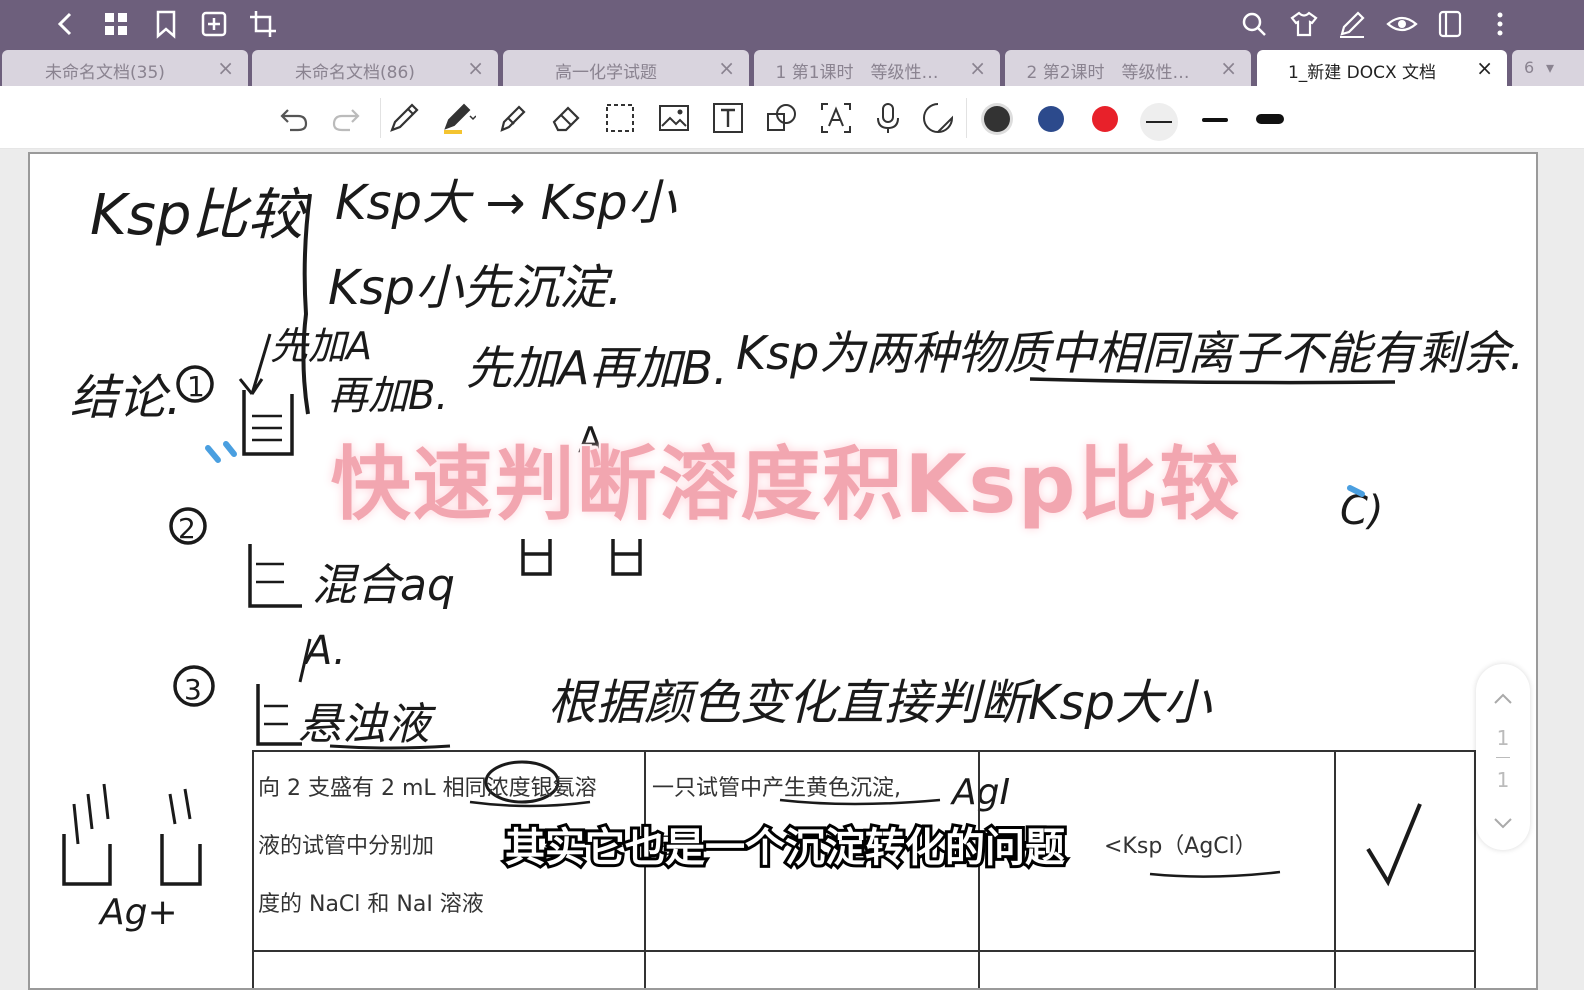 The height and width of the screenshot is (990, 1584). What do you see at coordinates (321, 346) in the screenshot?
I see `note-add-a: 先加A` at bounding box center [321, 346].